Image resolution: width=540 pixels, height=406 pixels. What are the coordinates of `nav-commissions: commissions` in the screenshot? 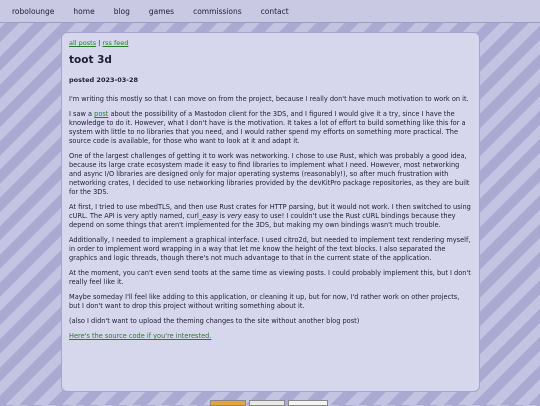 It's located at (217, 11).